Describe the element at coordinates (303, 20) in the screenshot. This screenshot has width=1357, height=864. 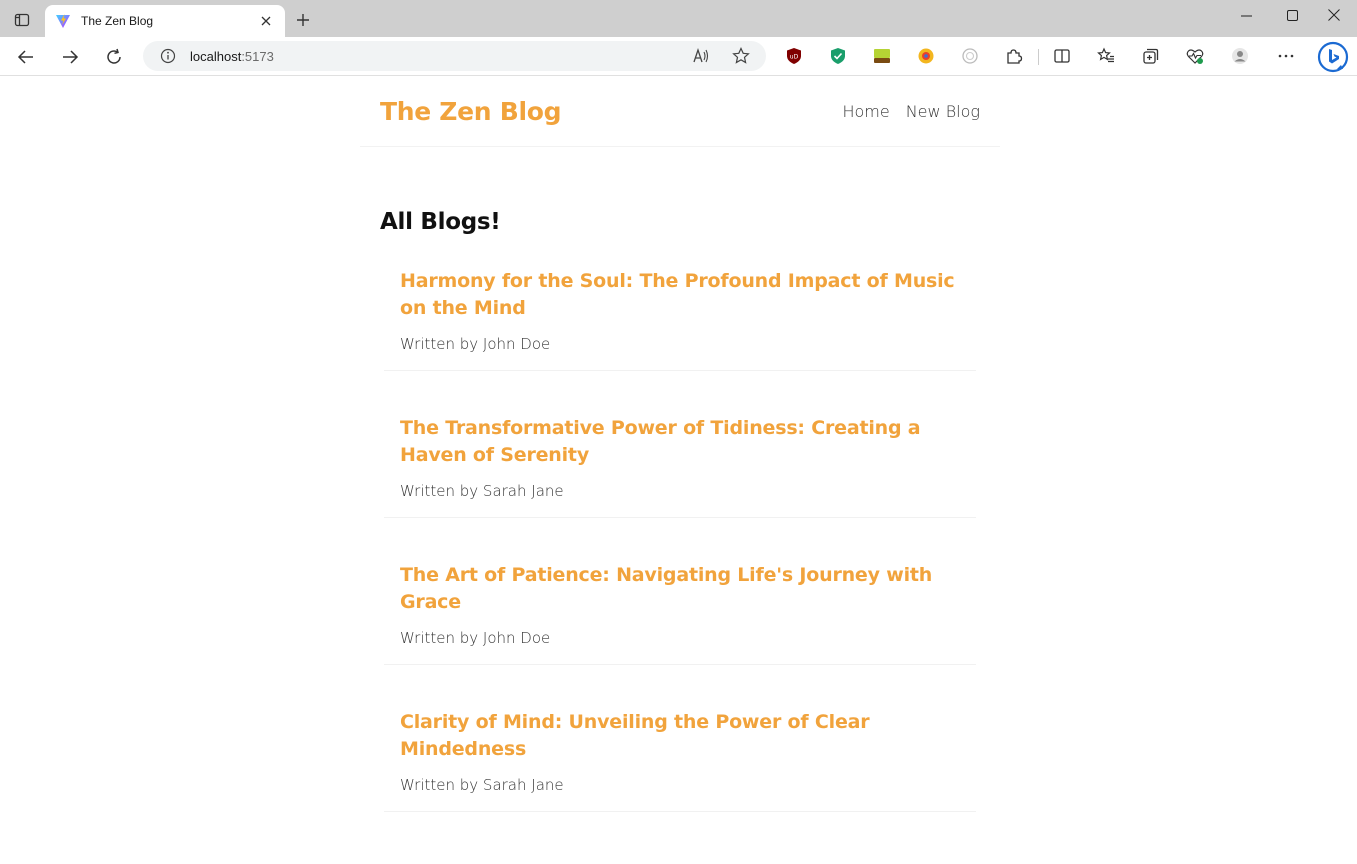
I see `plus-icon` at that location.